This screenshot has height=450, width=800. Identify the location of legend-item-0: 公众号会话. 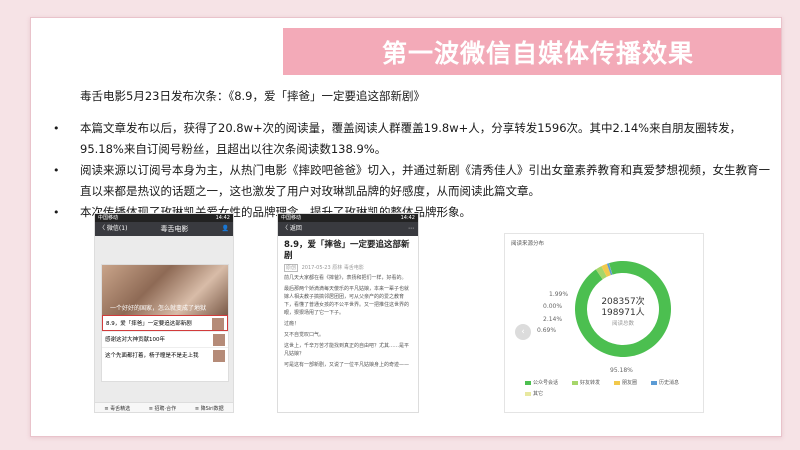
(541, 382).